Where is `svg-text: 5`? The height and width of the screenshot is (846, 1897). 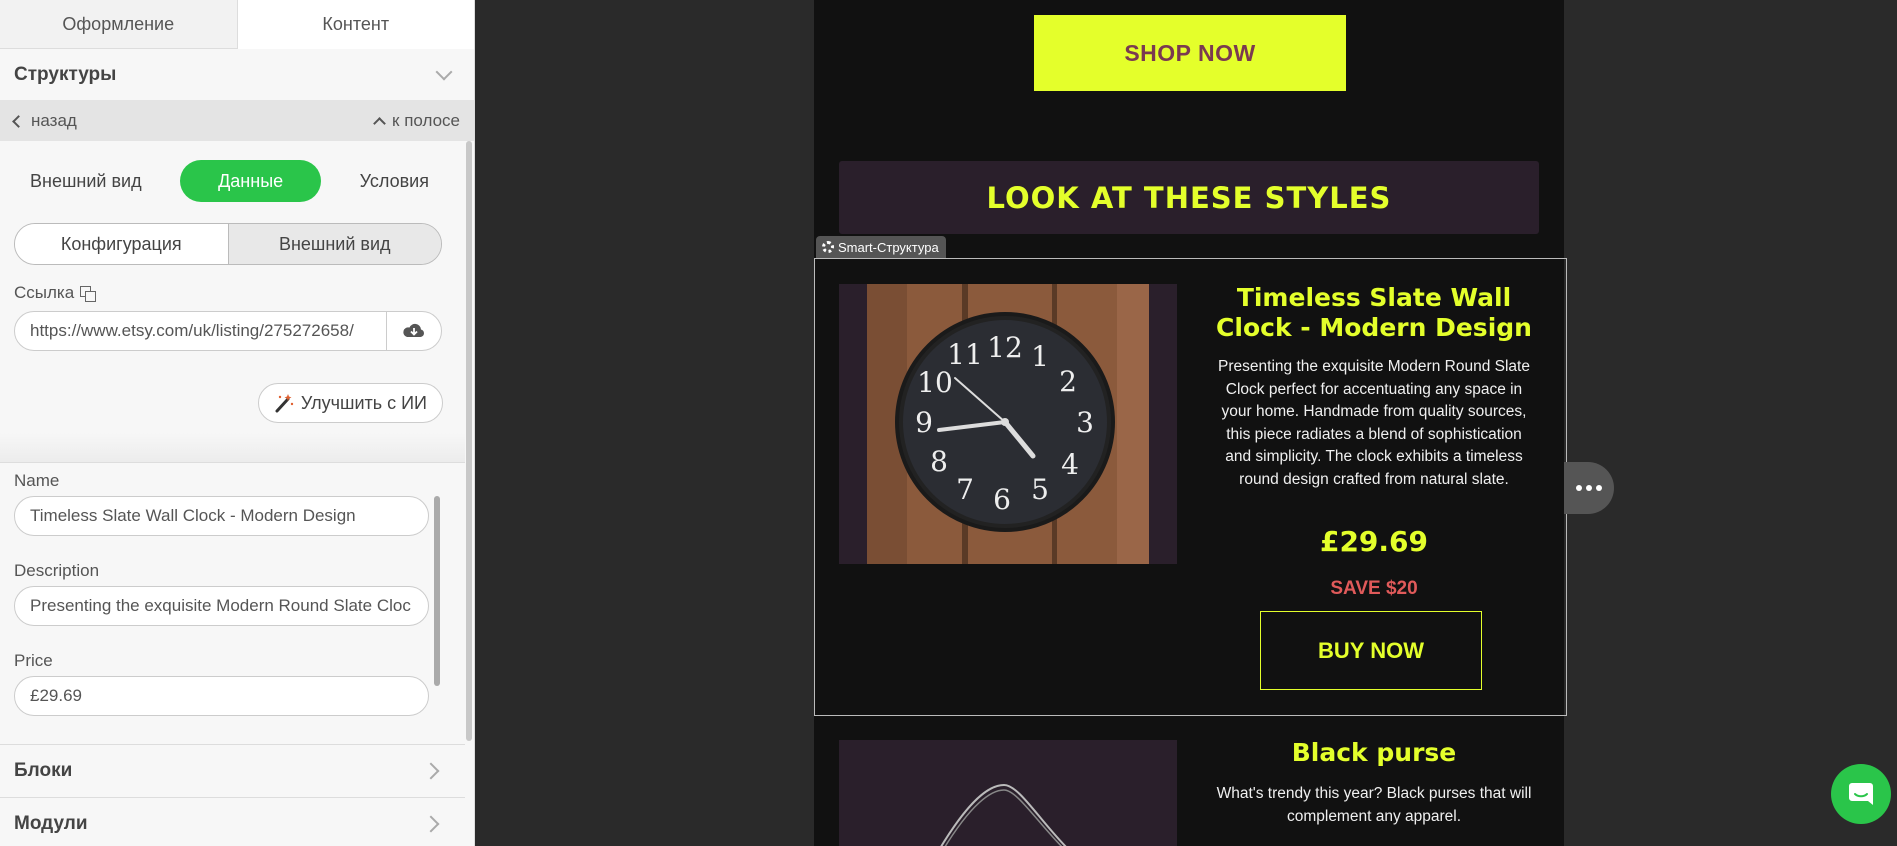
svg-text: 5 is located at coordinates (1040, 489).